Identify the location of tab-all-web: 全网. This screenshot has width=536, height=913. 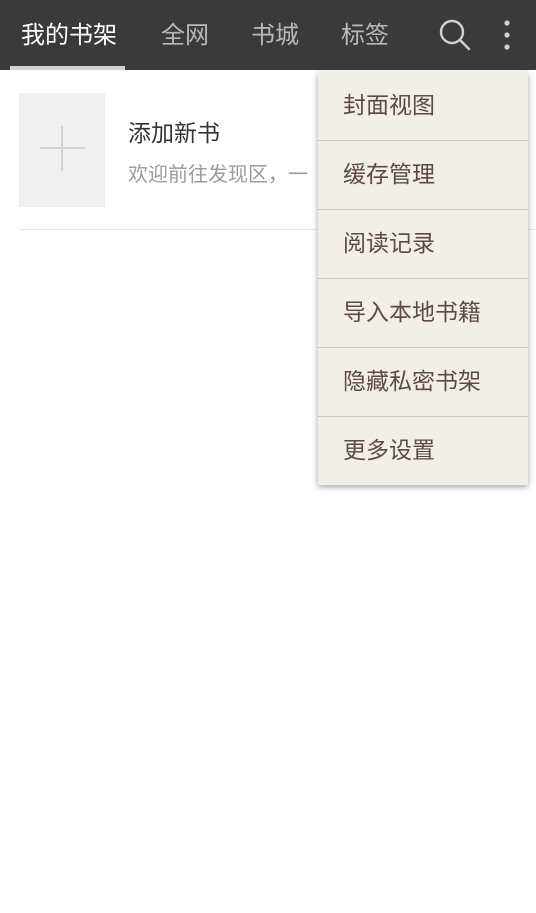
(185, 35).